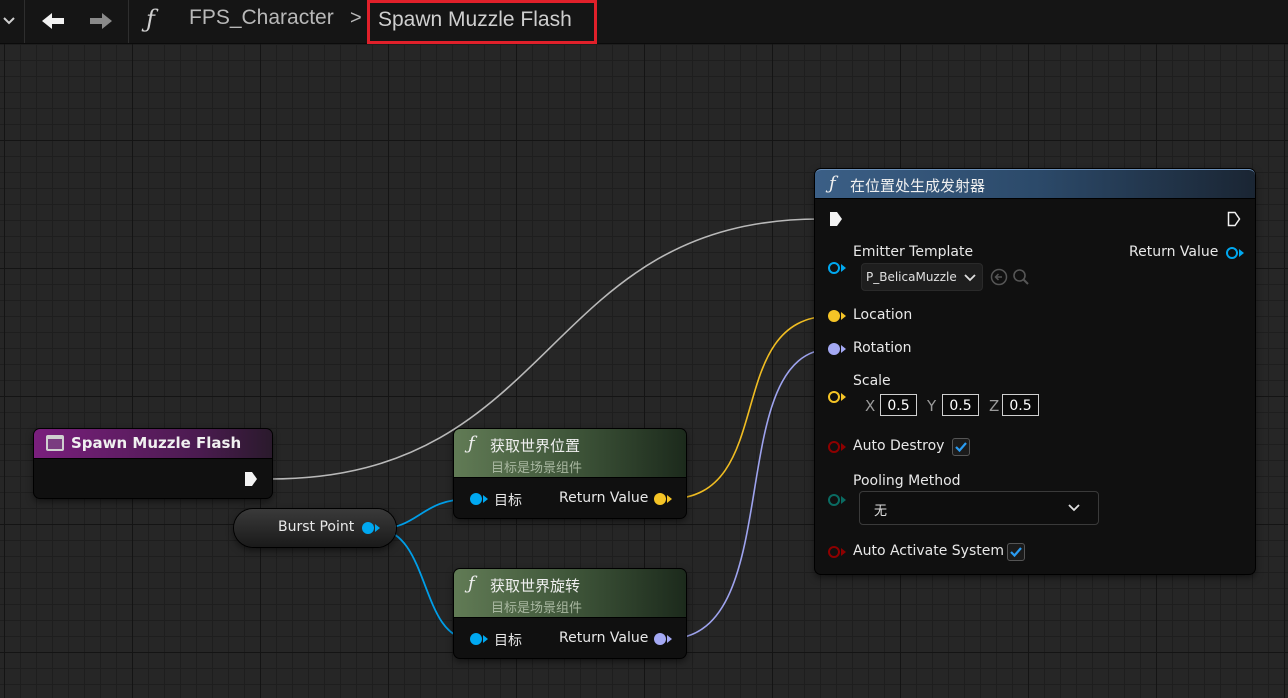 The width and height of the screenshot is (1288, 698). What do you see at coordinates (898, 405) in the screenshot?
I see `scale-x-input: 0.5` at bounding box center [898, 405].